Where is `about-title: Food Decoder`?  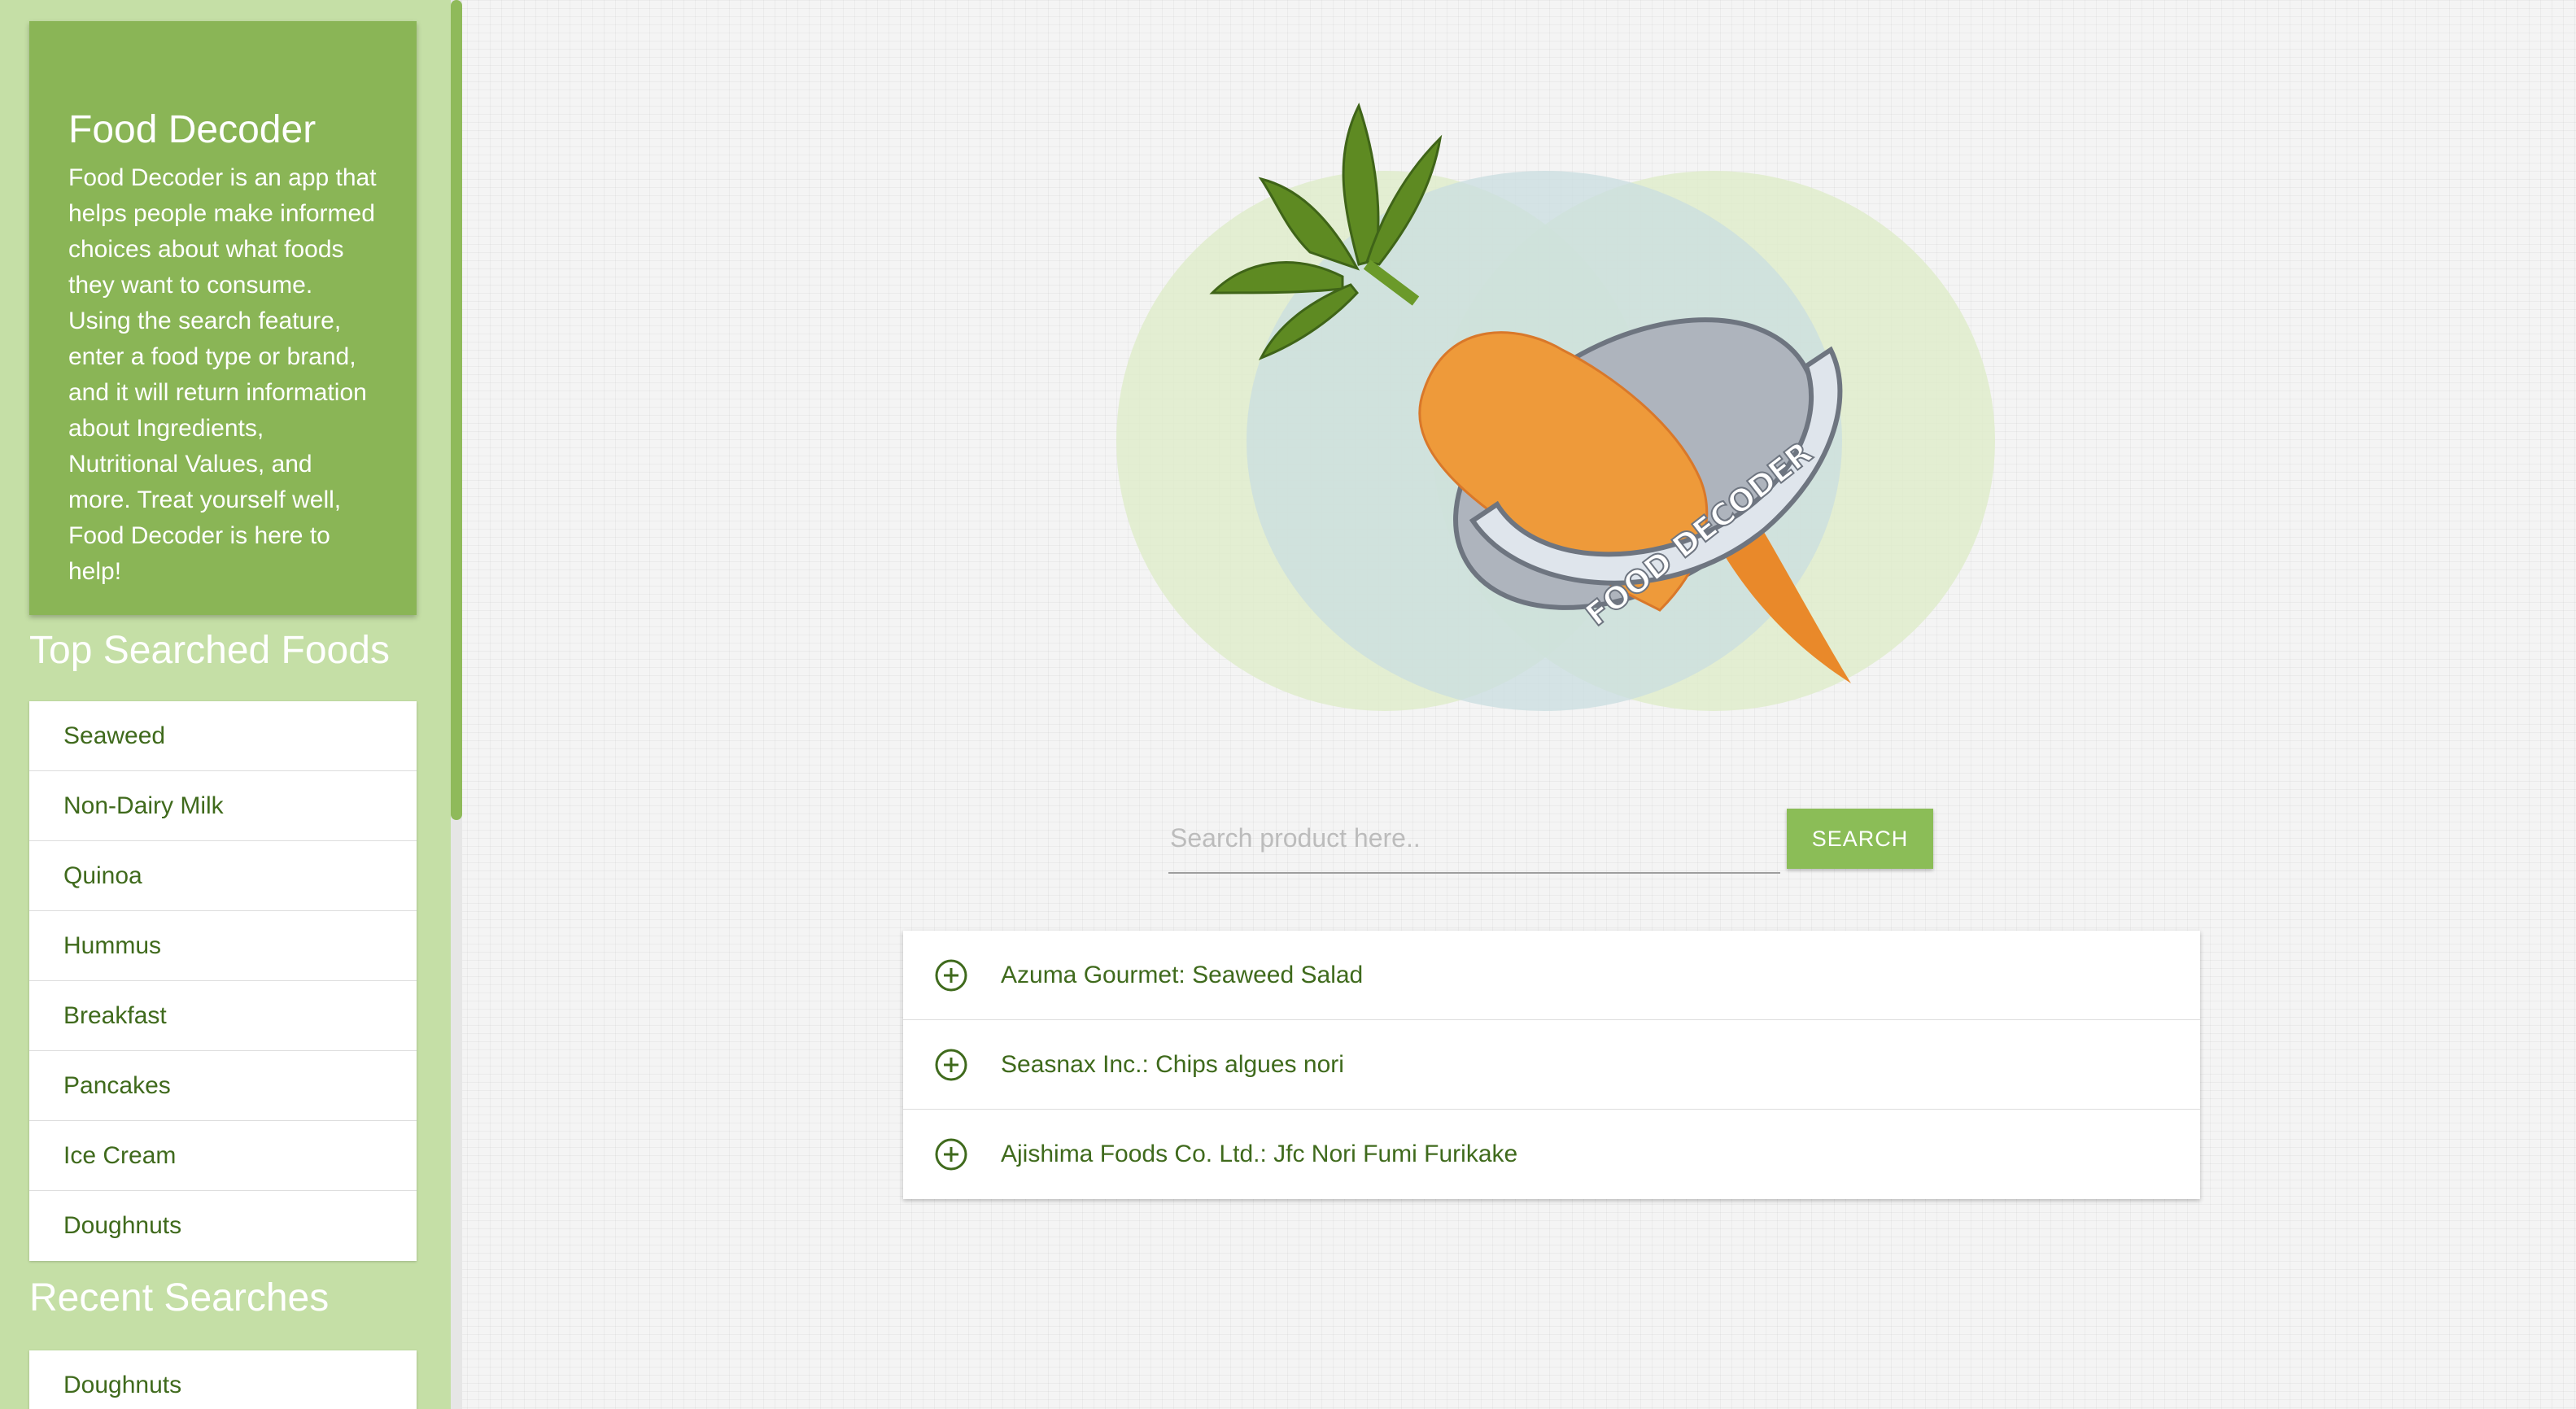
about-title: Food Decoder is located at coordinates (192, 129).